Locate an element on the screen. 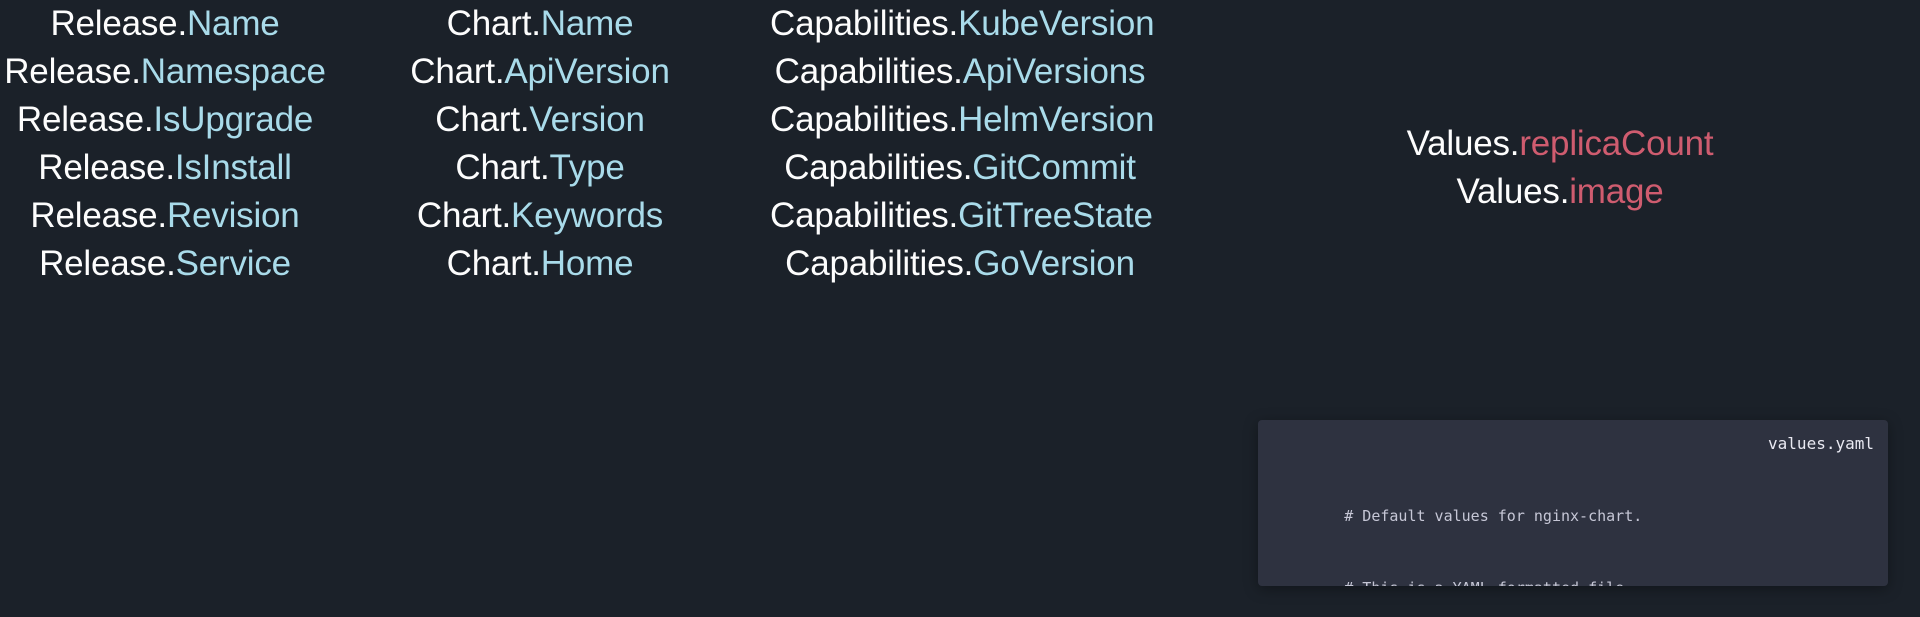 This screenshot has height=617, width=1920. object-property: Service is located at coordinates (233, 263).